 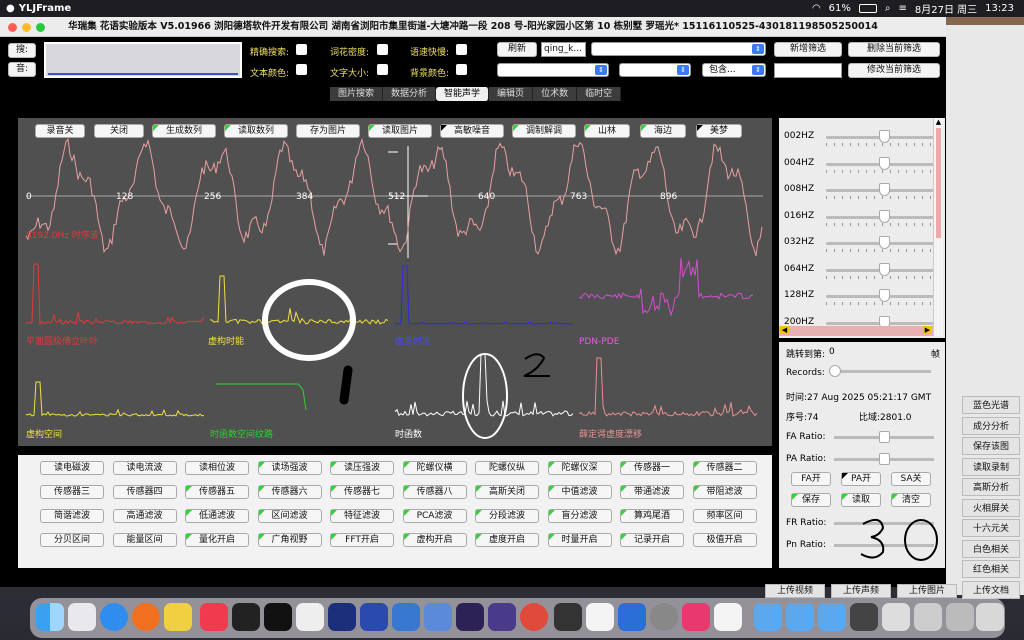 I want to click on function-button-7: 陀螺仪深, so click(x=579, y=468).